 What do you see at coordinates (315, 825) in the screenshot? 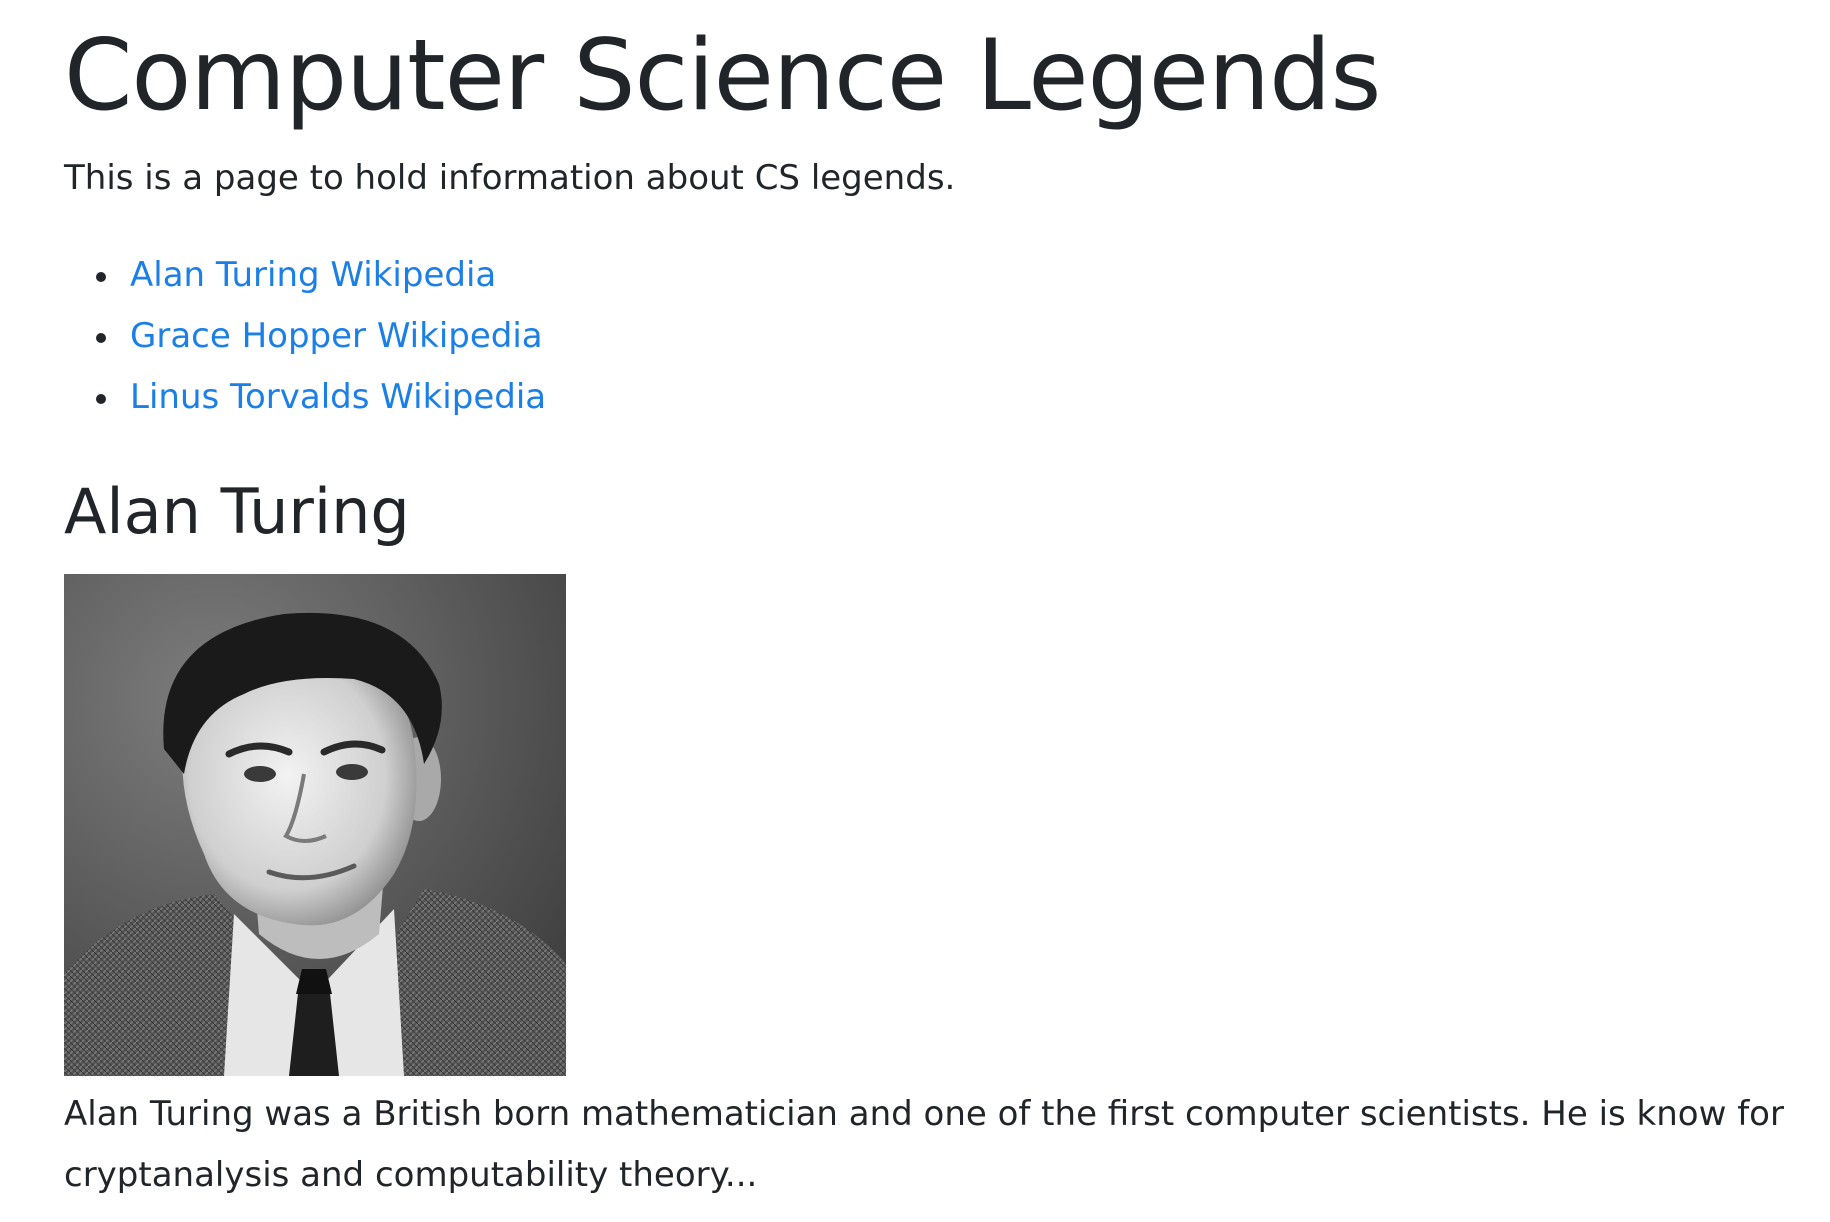
I see `alan-turing-portrait` at bounding box center [315, 825].